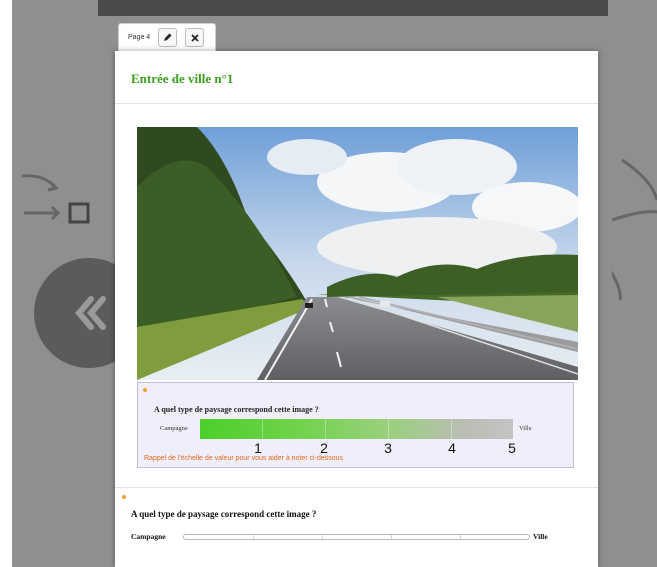 This screenshot has height=567, width=657. I want to click on scale-number-5: 5, so click(512, 448).